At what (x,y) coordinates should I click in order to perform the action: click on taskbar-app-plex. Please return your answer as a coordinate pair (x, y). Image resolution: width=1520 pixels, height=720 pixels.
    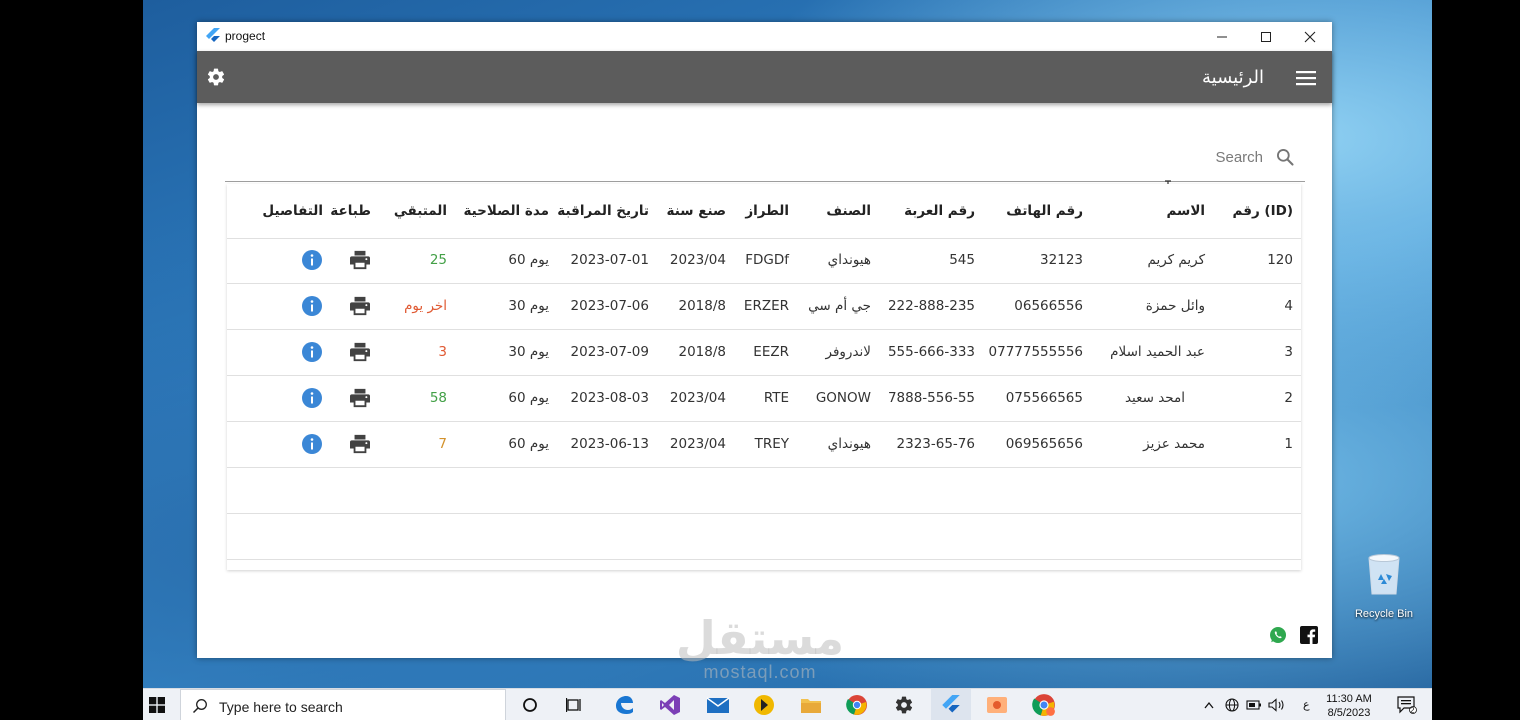
    Looking at the image, I should click on (764, 704).